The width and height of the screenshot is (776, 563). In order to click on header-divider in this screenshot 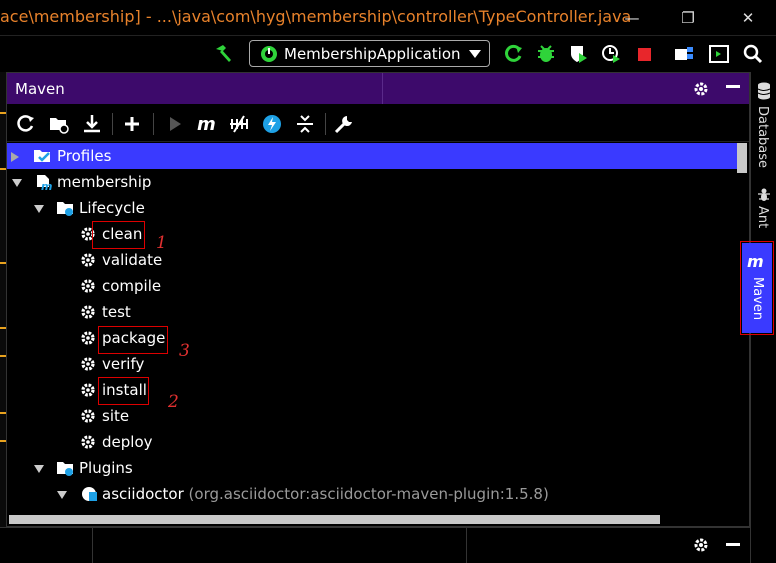, I will do `click(382, 88)`.